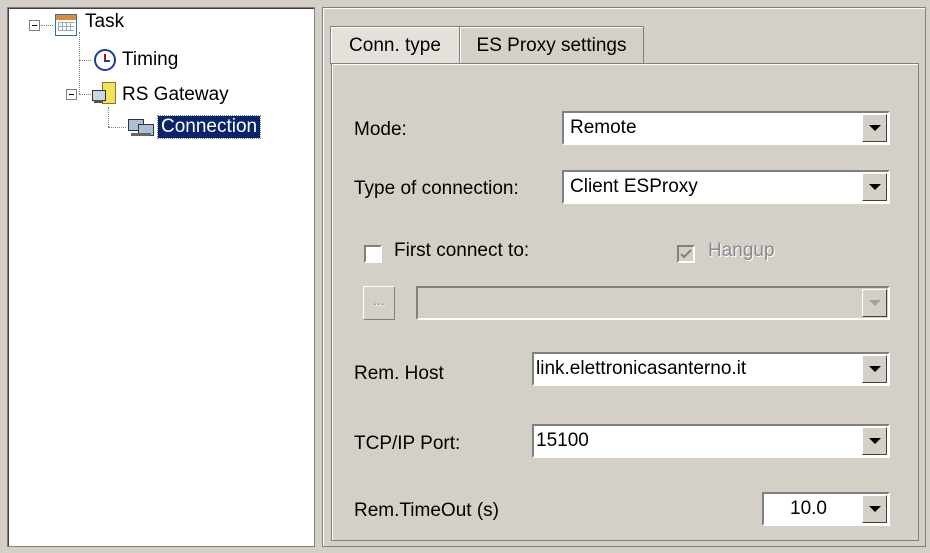 This screenshot has height=553, width=930. What do you see at coordinates (71, 94) in the screenshot?
I see `collapse-toggle-rs-gateway` at bounding box center [71, 94].